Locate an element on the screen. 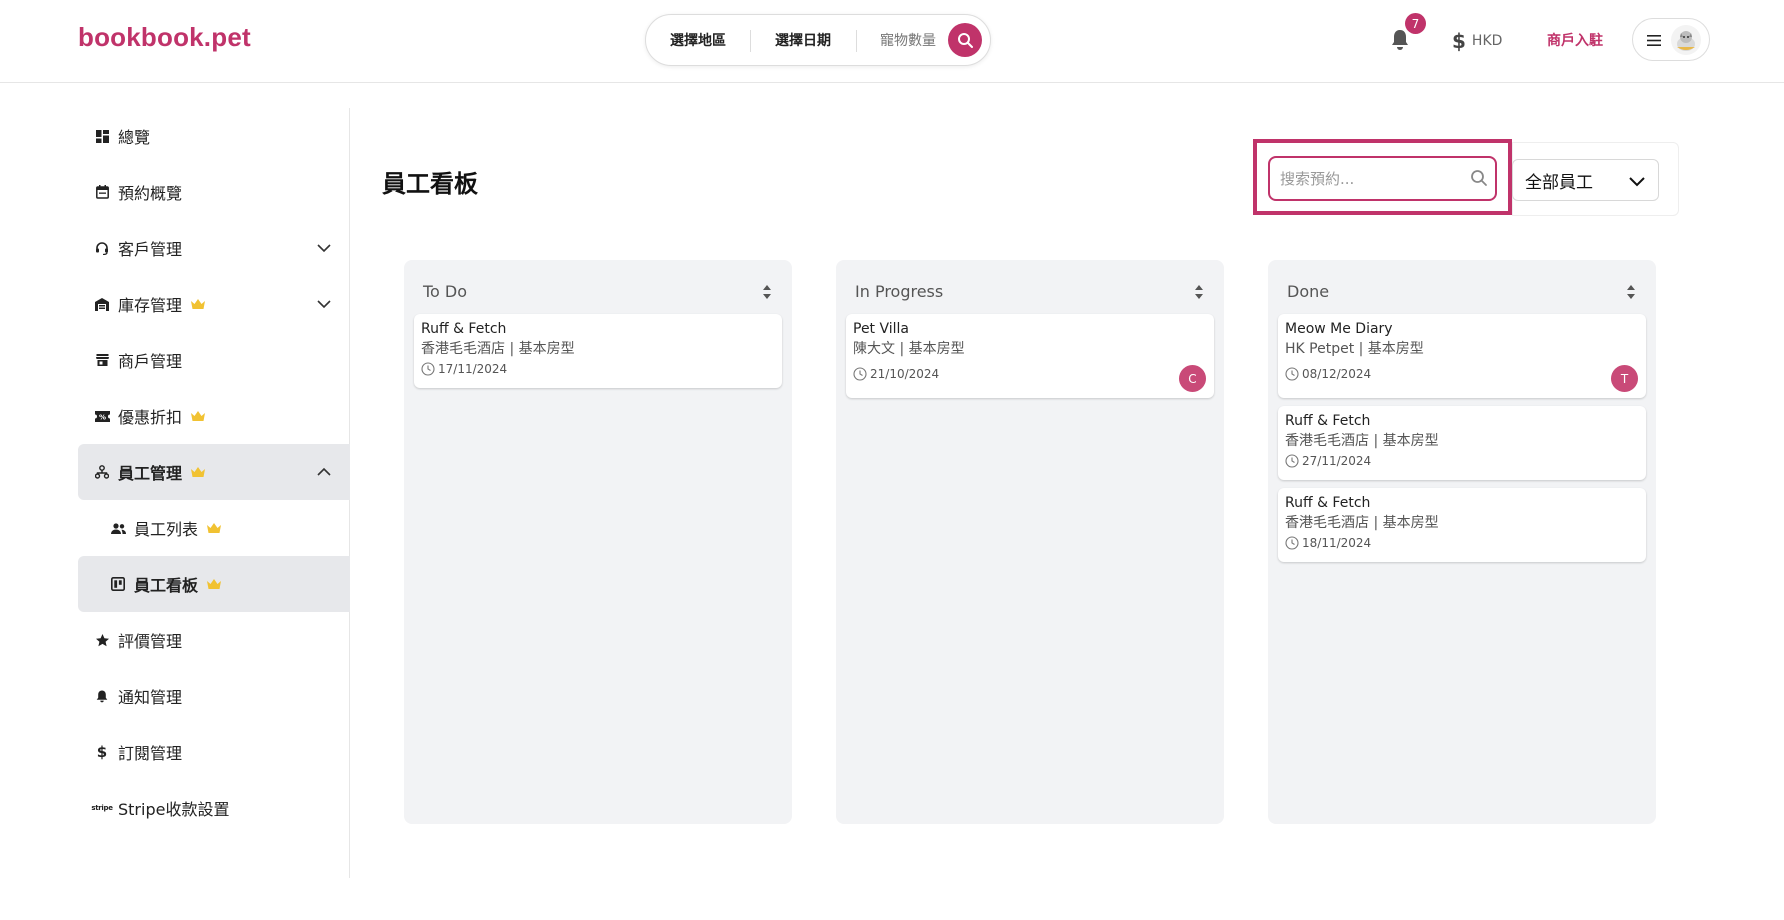 This screenshot has height=920, width=1784. card-title: Pet Villa is located at coordinates (881, 329).